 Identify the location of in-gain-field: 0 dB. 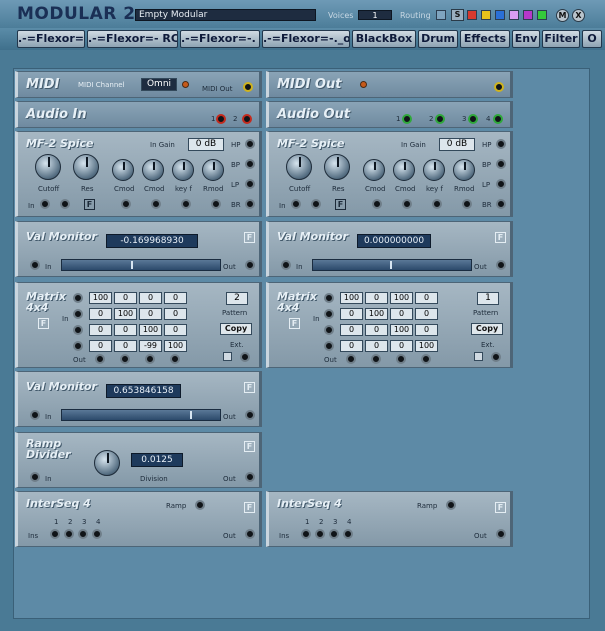
(457, 144).